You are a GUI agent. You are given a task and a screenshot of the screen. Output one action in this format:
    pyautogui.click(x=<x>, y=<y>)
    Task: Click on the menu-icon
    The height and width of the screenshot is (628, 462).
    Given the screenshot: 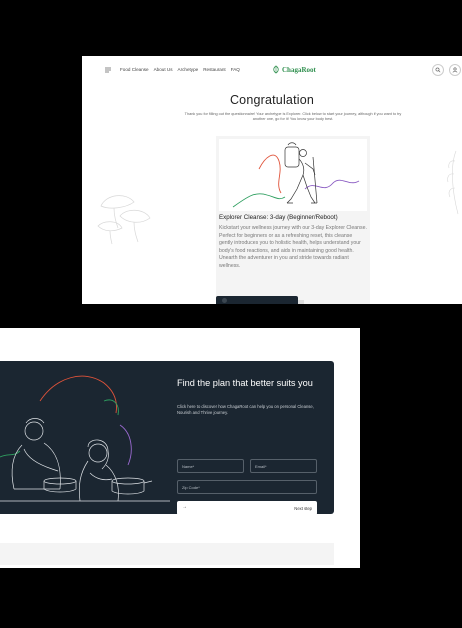 What is the action you would take?
    pyautogui.click(x=108, y=70)
    